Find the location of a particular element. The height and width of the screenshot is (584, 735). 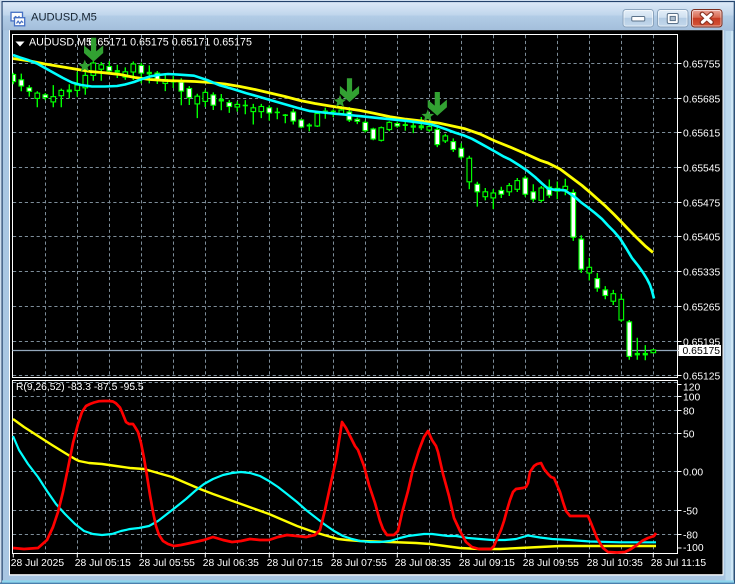

svg-text: 0.65615 is located at coordinates (701, 134).